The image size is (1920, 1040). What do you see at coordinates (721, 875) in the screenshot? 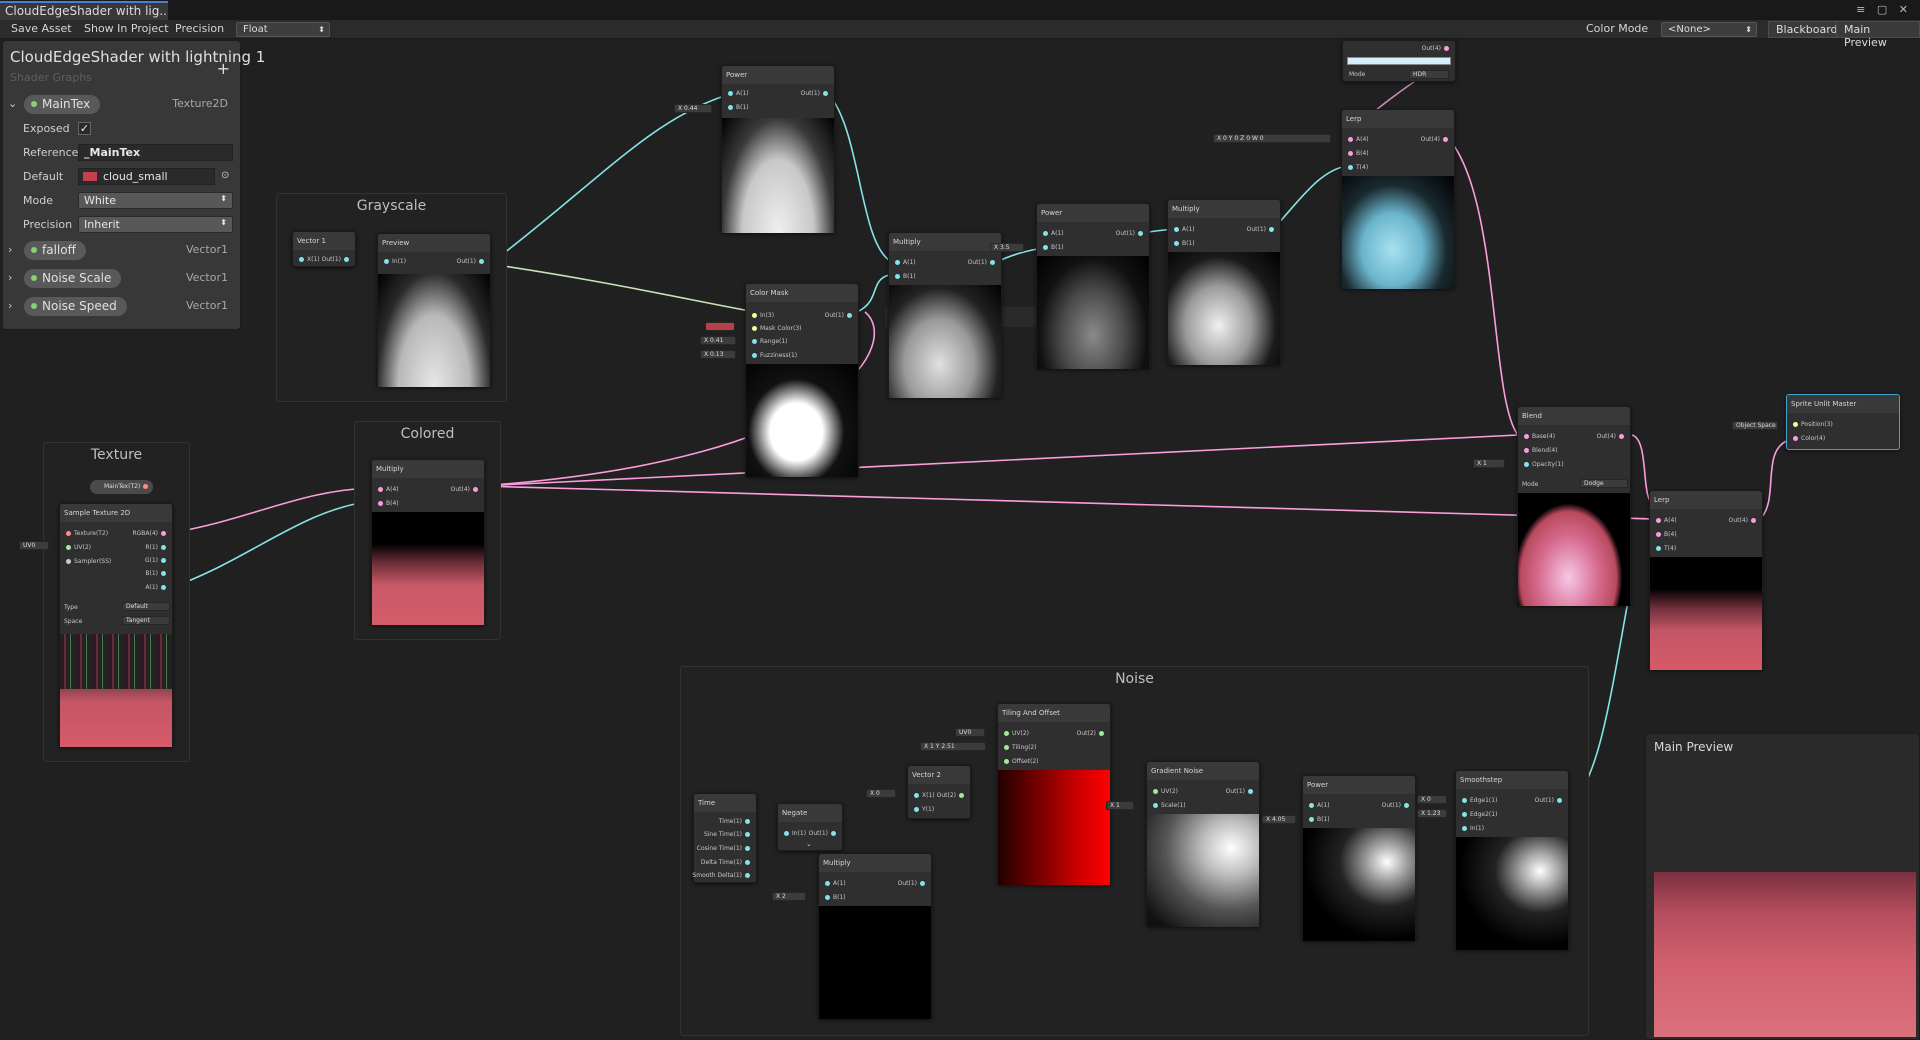
I see `port-smooth-delta: Smooth Delta(1)` at bounding box center [721, 875].